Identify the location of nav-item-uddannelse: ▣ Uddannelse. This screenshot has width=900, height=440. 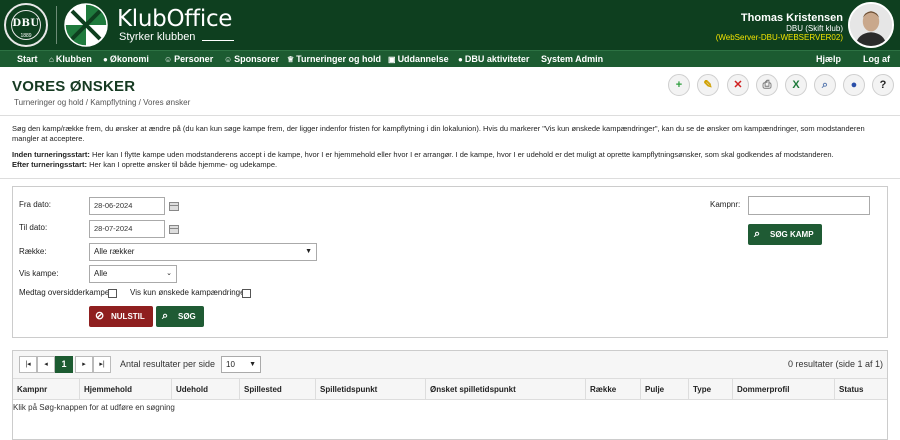
(418, 59).